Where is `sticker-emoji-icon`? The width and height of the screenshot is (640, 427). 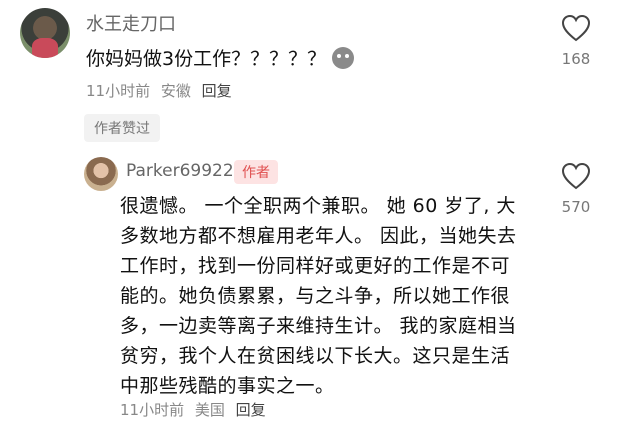
sticker-emoji-icon is located at coordinates (343, 58).